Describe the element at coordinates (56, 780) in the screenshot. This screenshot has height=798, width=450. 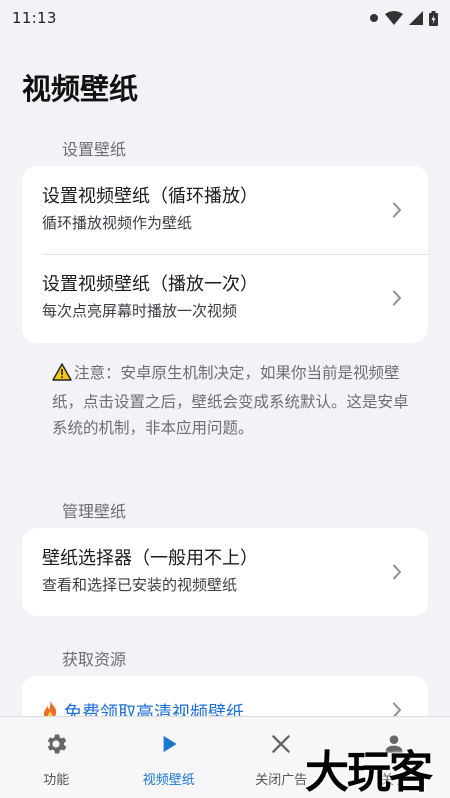
I see `tab-label: 功能` at that location.